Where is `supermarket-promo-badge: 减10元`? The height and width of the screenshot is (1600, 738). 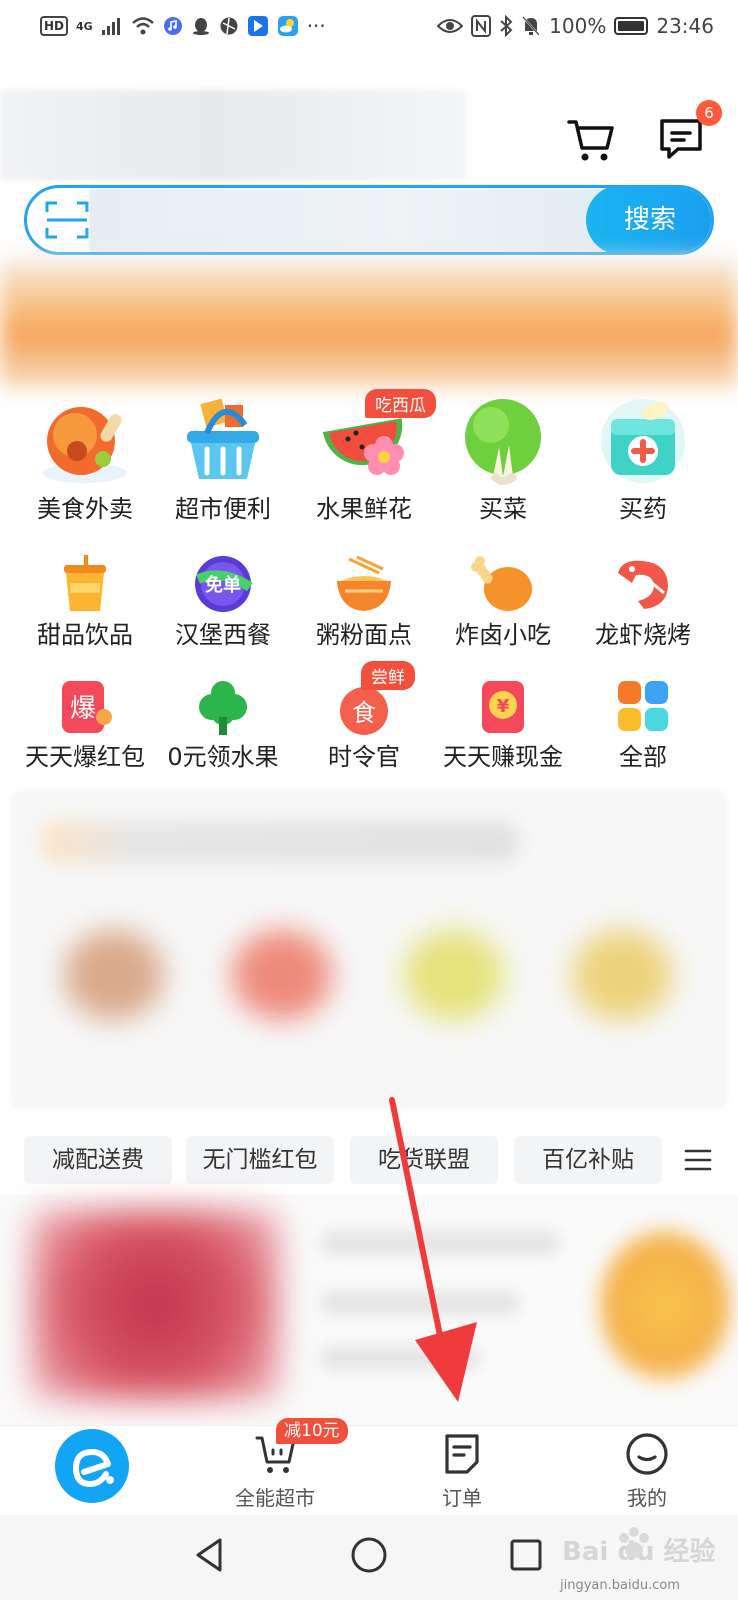
supermarket-promo-badge: 减10元 is located at coordinates (312, 1431).